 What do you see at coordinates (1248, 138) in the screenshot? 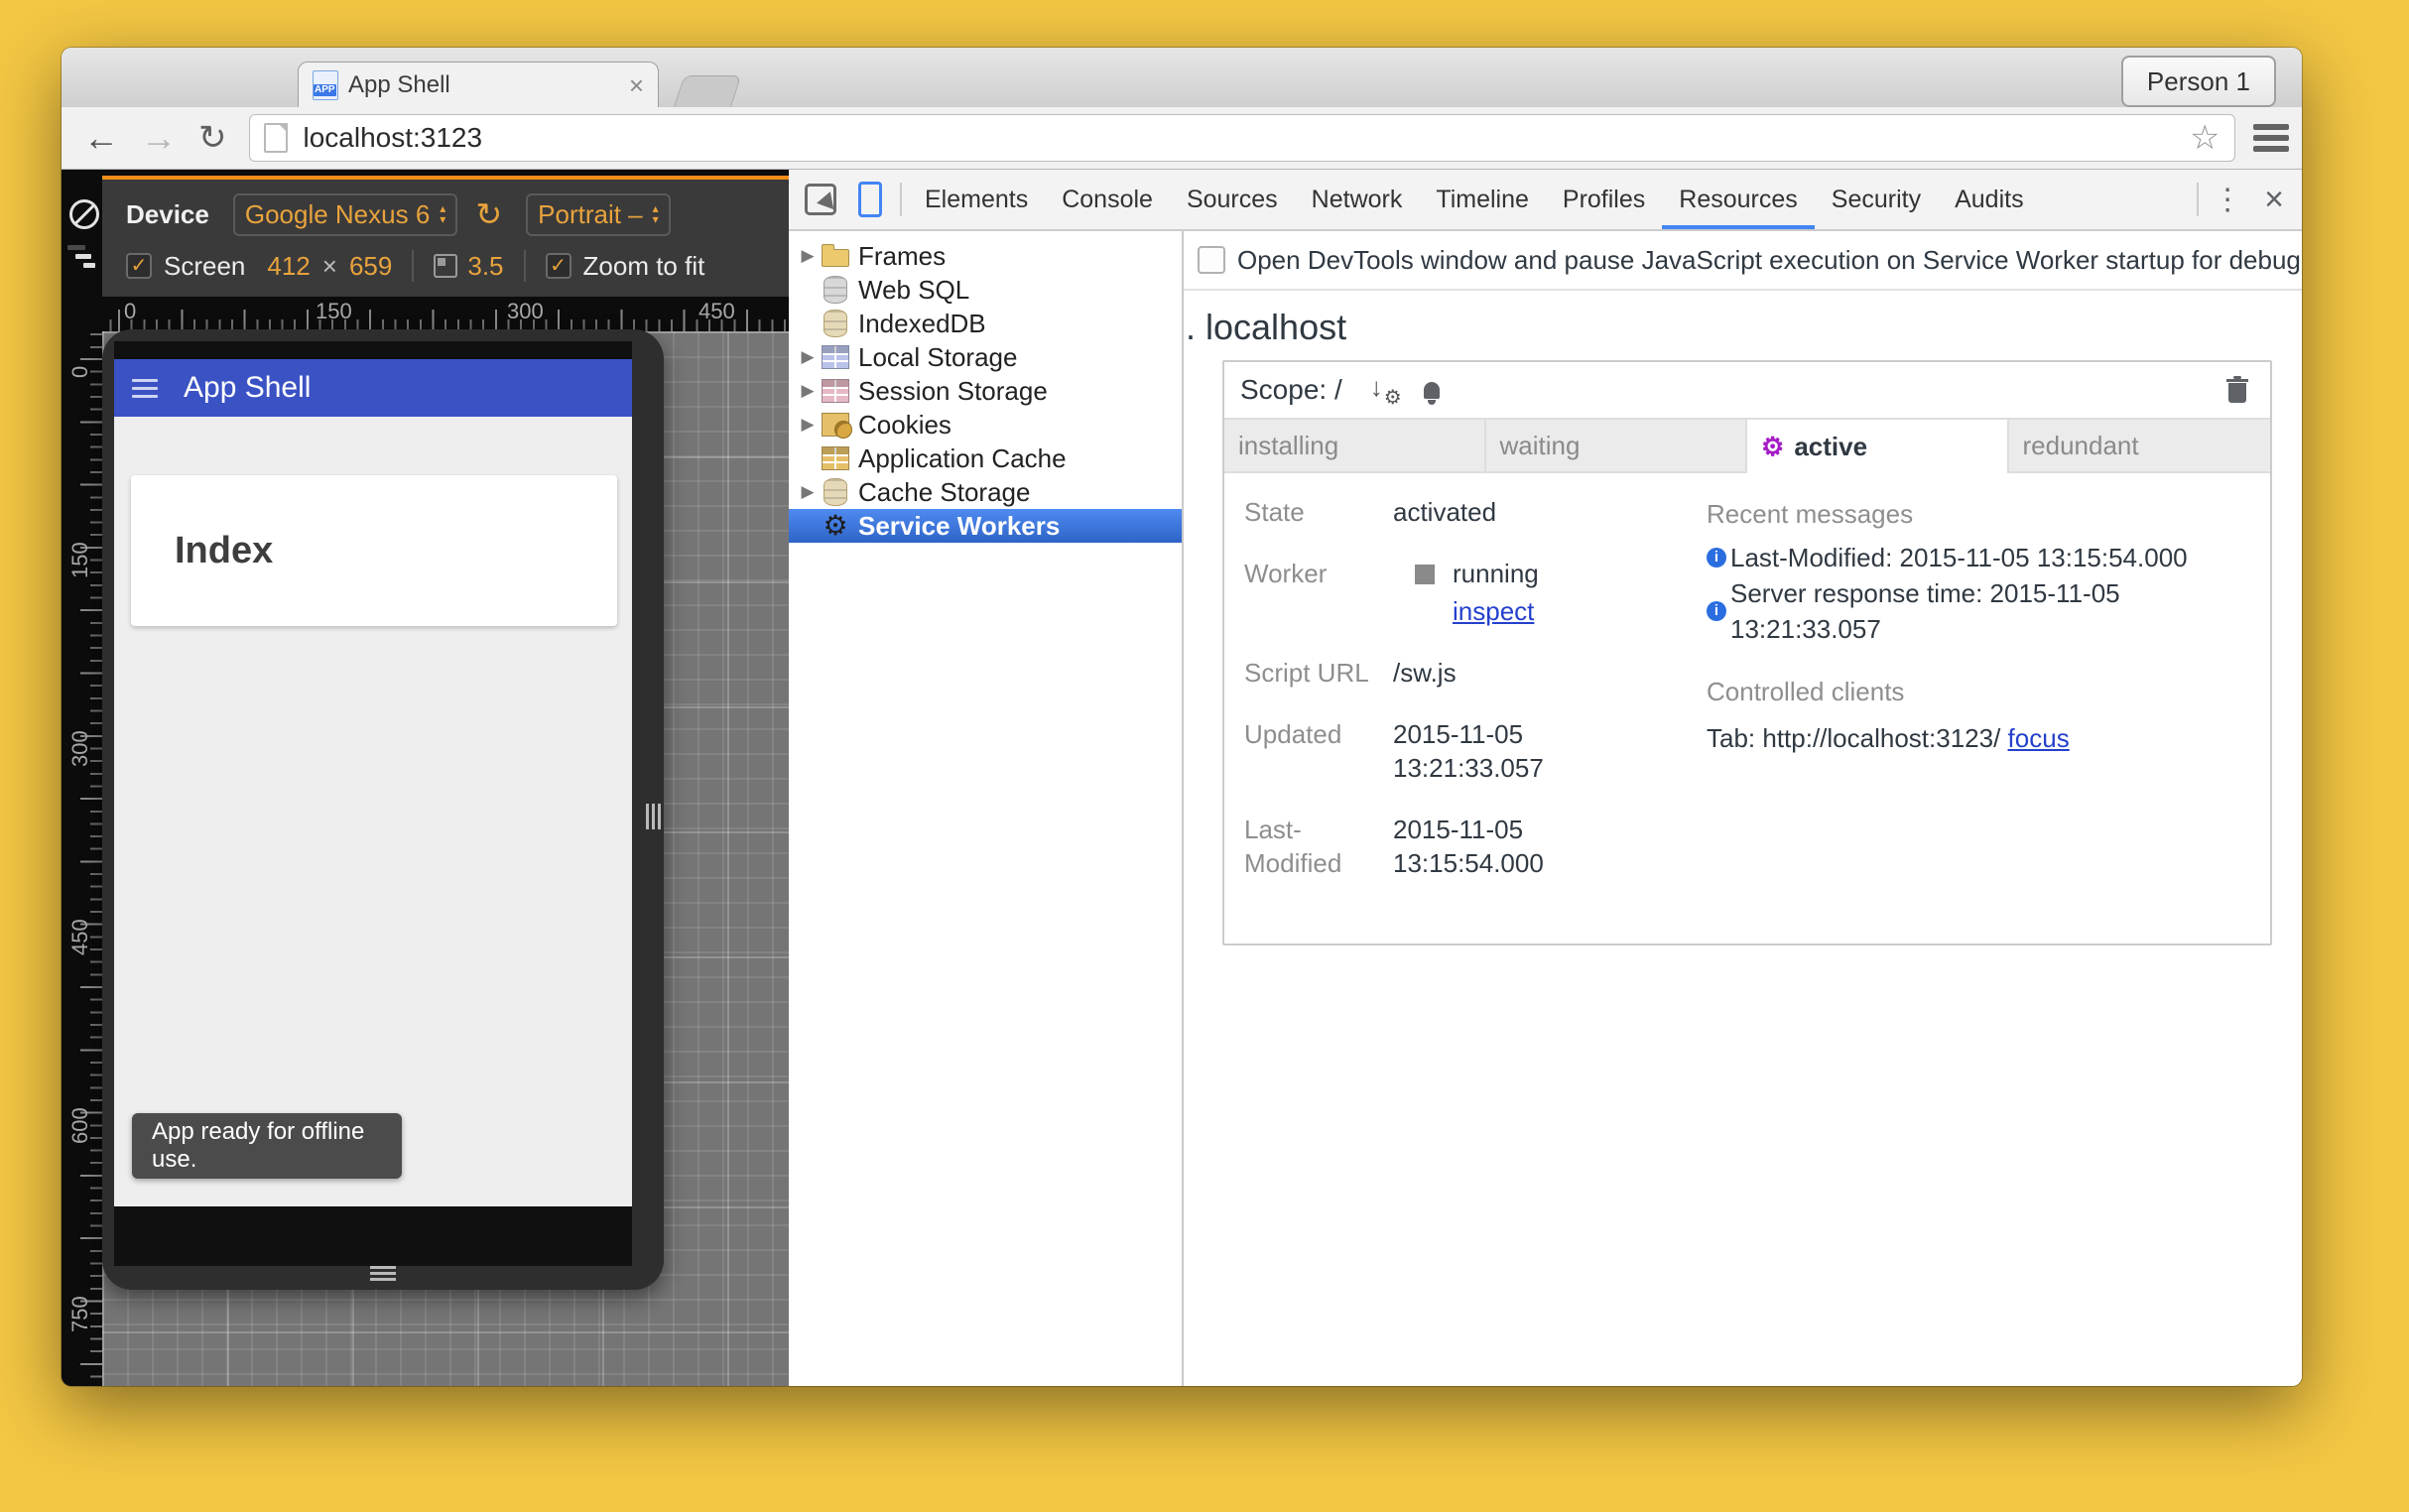
I see `url-text: localhost:3123` at bounding box center [1248, 138].